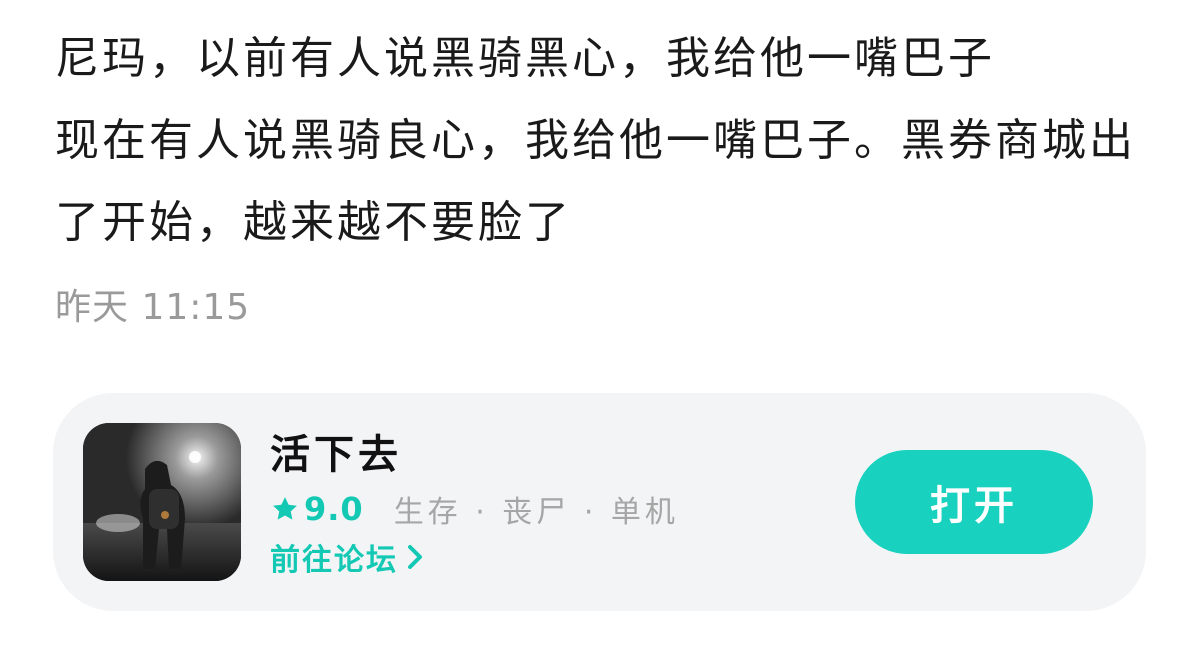  I want to click on game-tags: 生存 · 丧尸 · 单机, so click(536, 512).